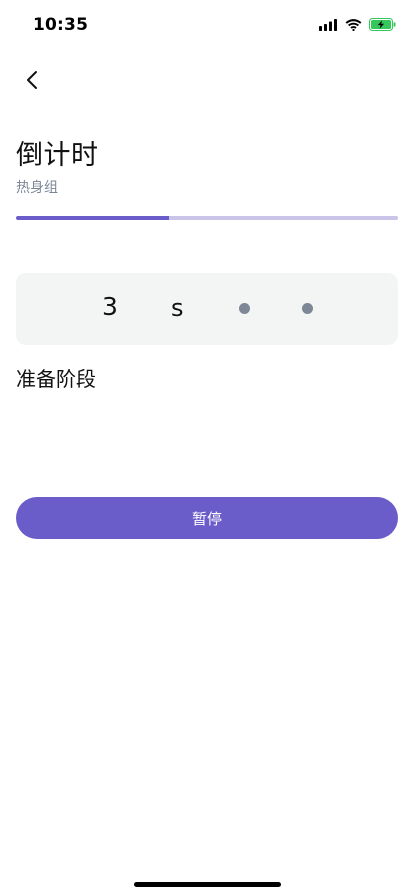 The image size is (414, 896). Describe the element at coordinates (57, 155) in the screenshot. I see `page-title: 倒计时` at that location.